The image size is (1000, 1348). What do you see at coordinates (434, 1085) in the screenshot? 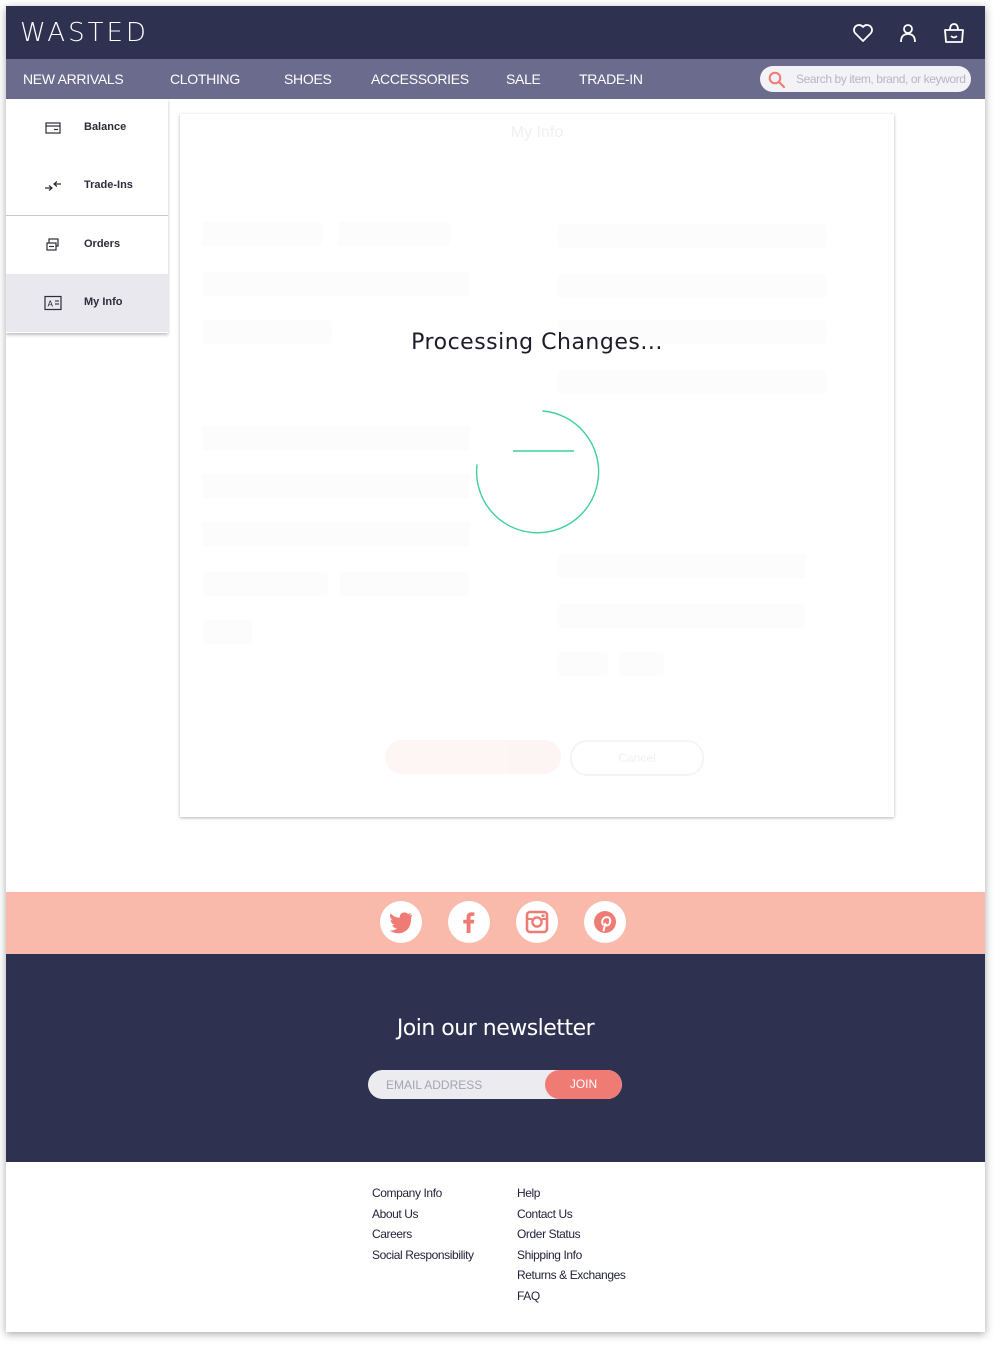
I see `newsletter-email-input: EMAIL ADDRESS` at bounding box center [434, 1085].